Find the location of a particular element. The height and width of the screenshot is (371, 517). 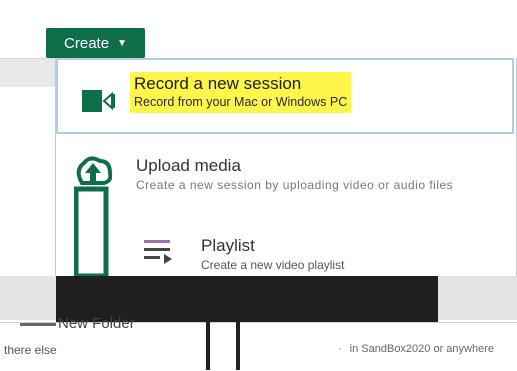

create-button: Create ▼ is located at coordinates (95, 43).